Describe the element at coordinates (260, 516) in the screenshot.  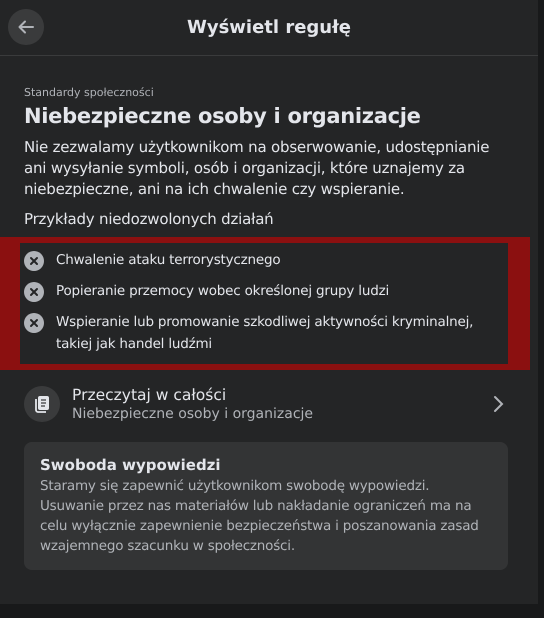
I see `note-text: Staramy się zapewnić użytkownikom swobodę wypowiedzi. Usuwanie przez nas materiałów lub nakładanie ograniczeń ma na celu wyłącznie zapewnienie bezpieczeństwa i poszanowania zasad wzajemnego szacunku w społeczności.` at that location.